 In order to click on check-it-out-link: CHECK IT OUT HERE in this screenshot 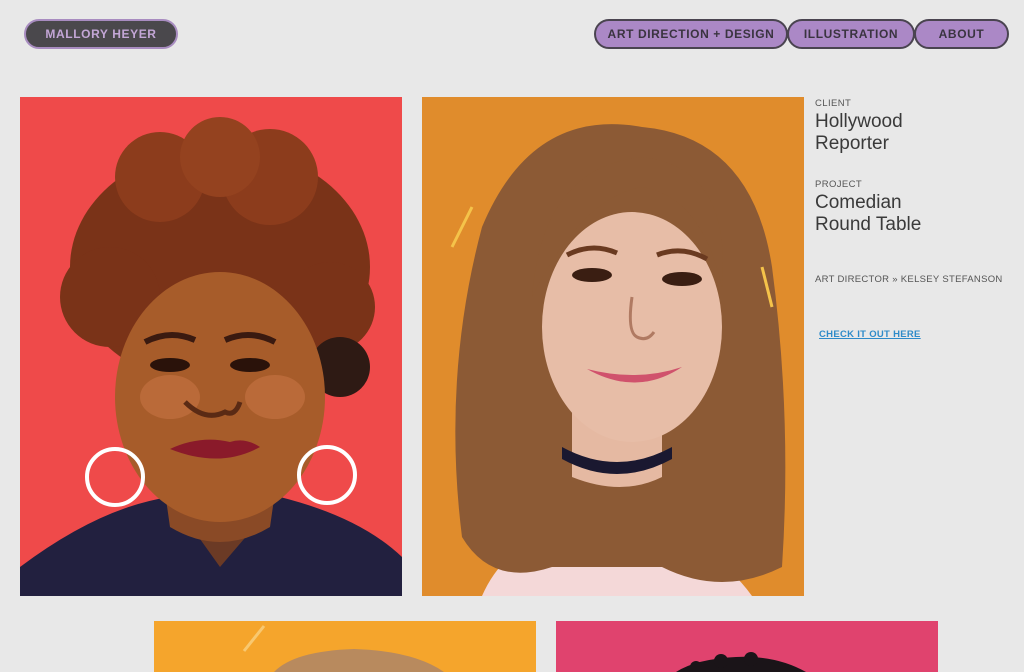, I will do `click(917, 334)`.